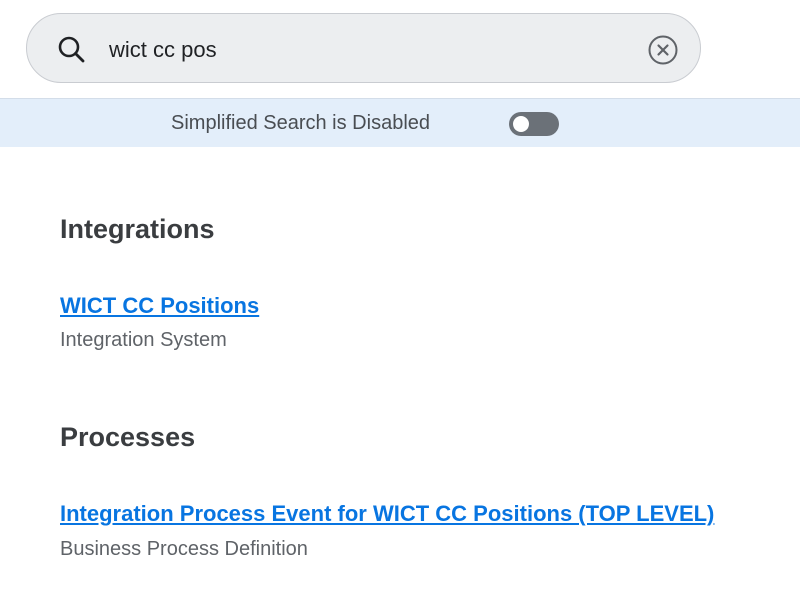 The image size is (800, 603). Describe the element at coordinates (159, 306) in the screenshot. I see `result-link-wict-cc-positions: WICT CC Positions` at that location.